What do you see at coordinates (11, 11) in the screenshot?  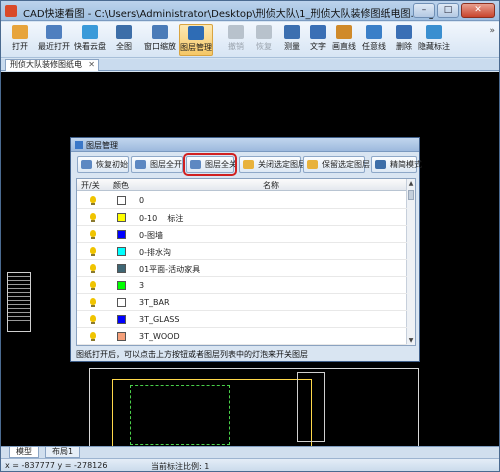 I see `app-logo-icon` at bounding box center [11, 11].